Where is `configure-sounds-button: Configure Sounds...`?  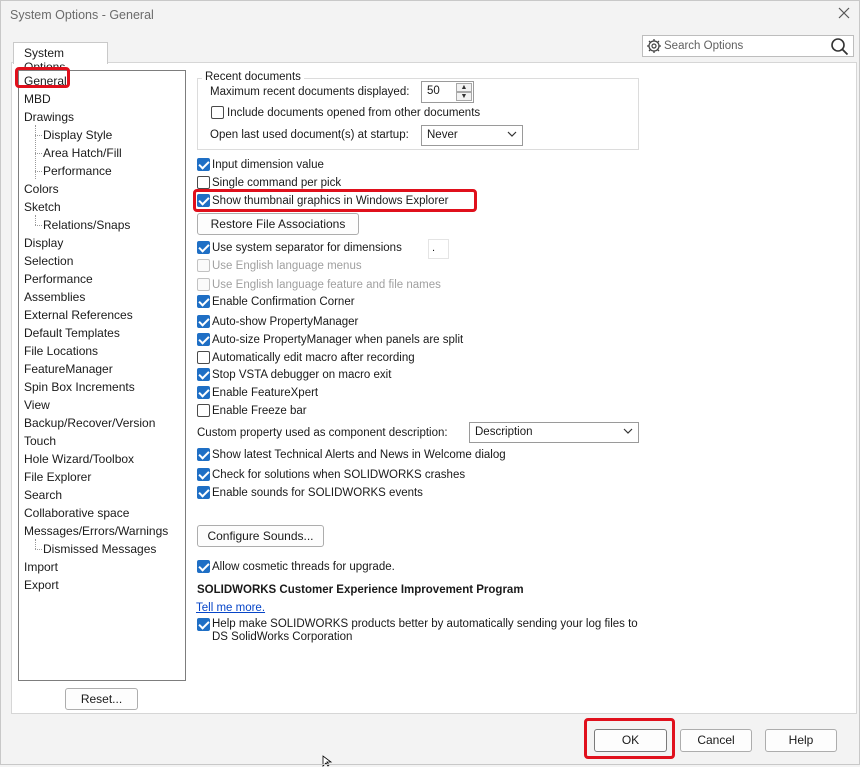 configure-sounds-button: Configure Sounds... is located at coordinates (260, 536).